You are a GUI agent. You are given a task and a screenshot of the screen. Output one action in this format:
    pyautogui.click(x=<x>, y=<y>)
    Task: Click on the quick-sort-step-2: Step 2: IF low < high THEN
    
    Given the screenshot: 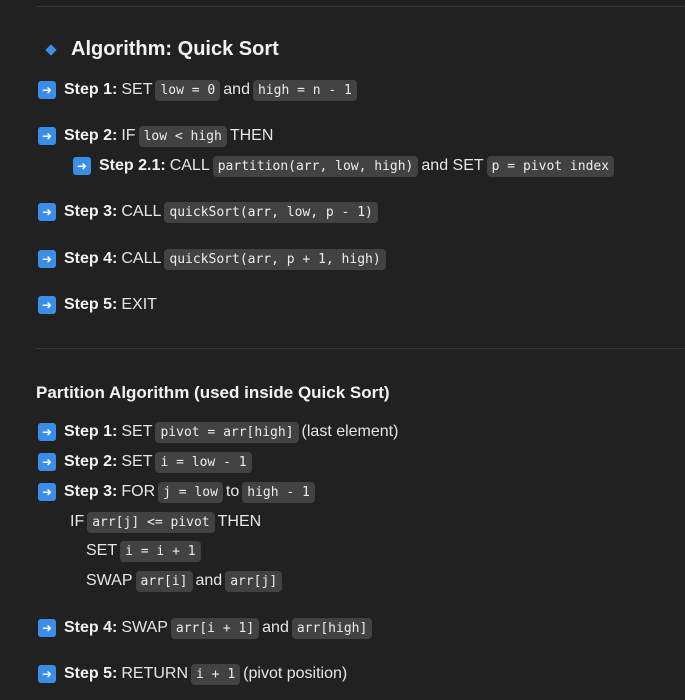 What is the action you would take?
    pyautogui.click(x=155, y=136)
    